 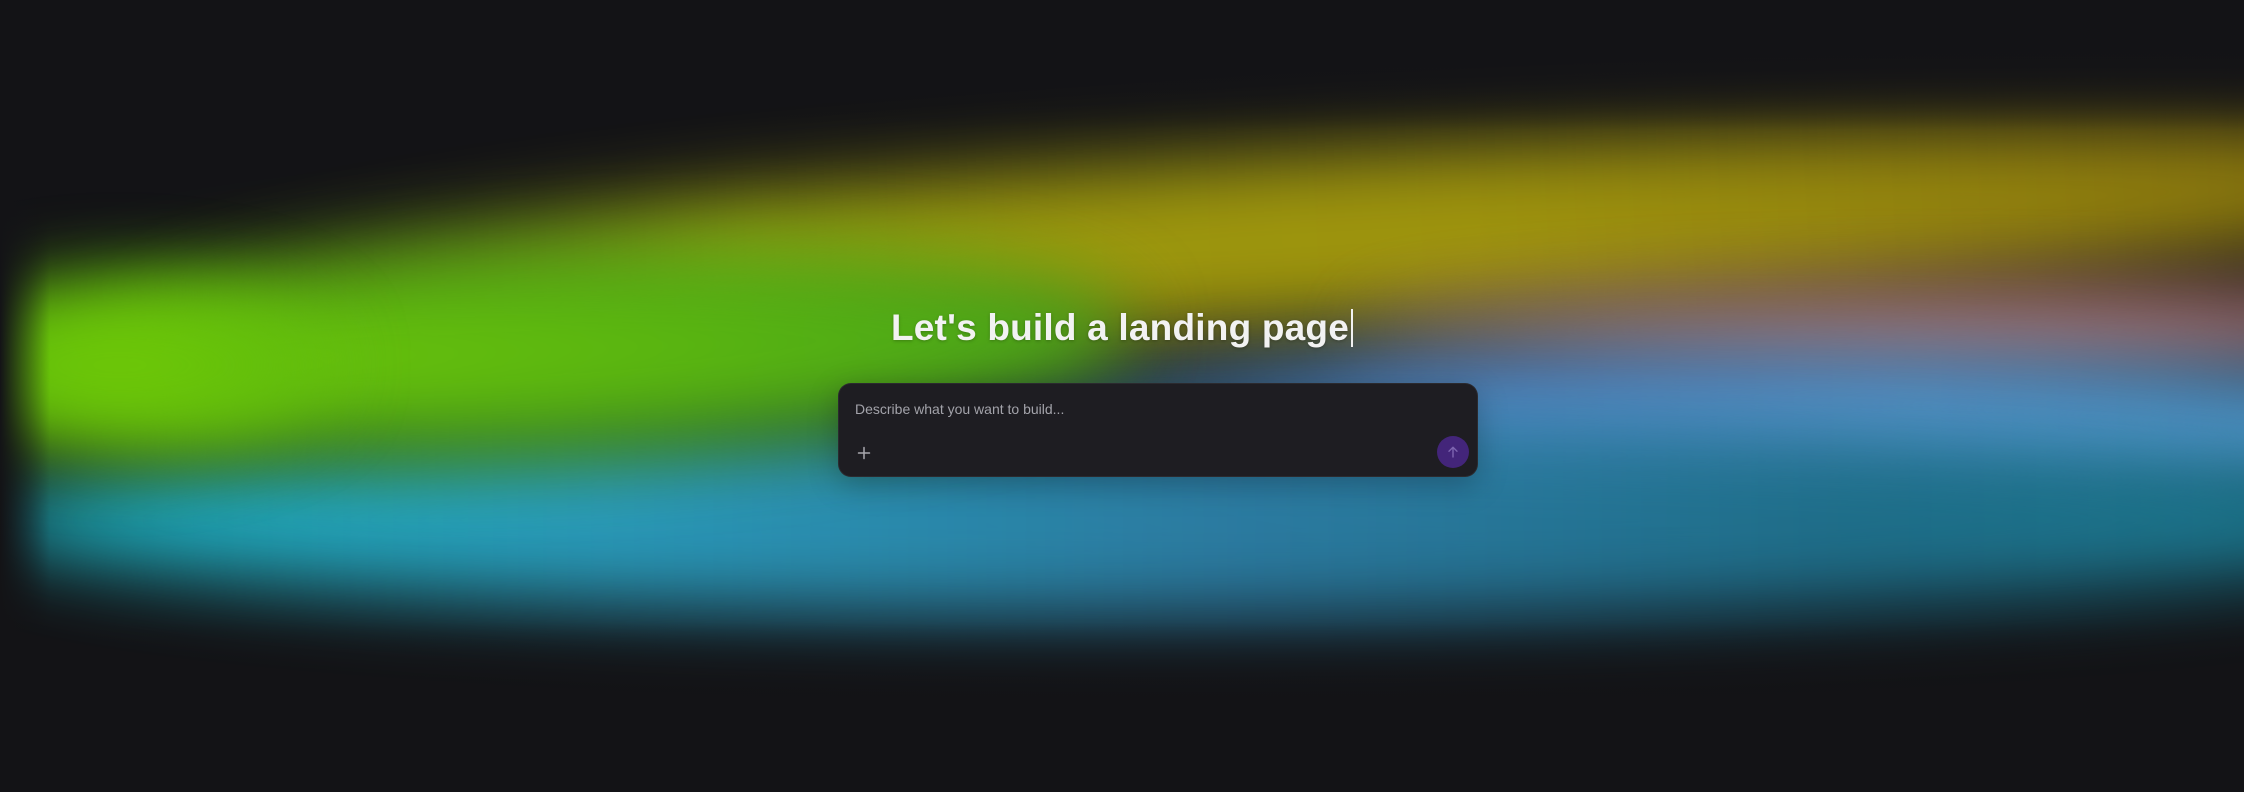 I want to click on arrow-up-icon, so click(x=1453, y=452).